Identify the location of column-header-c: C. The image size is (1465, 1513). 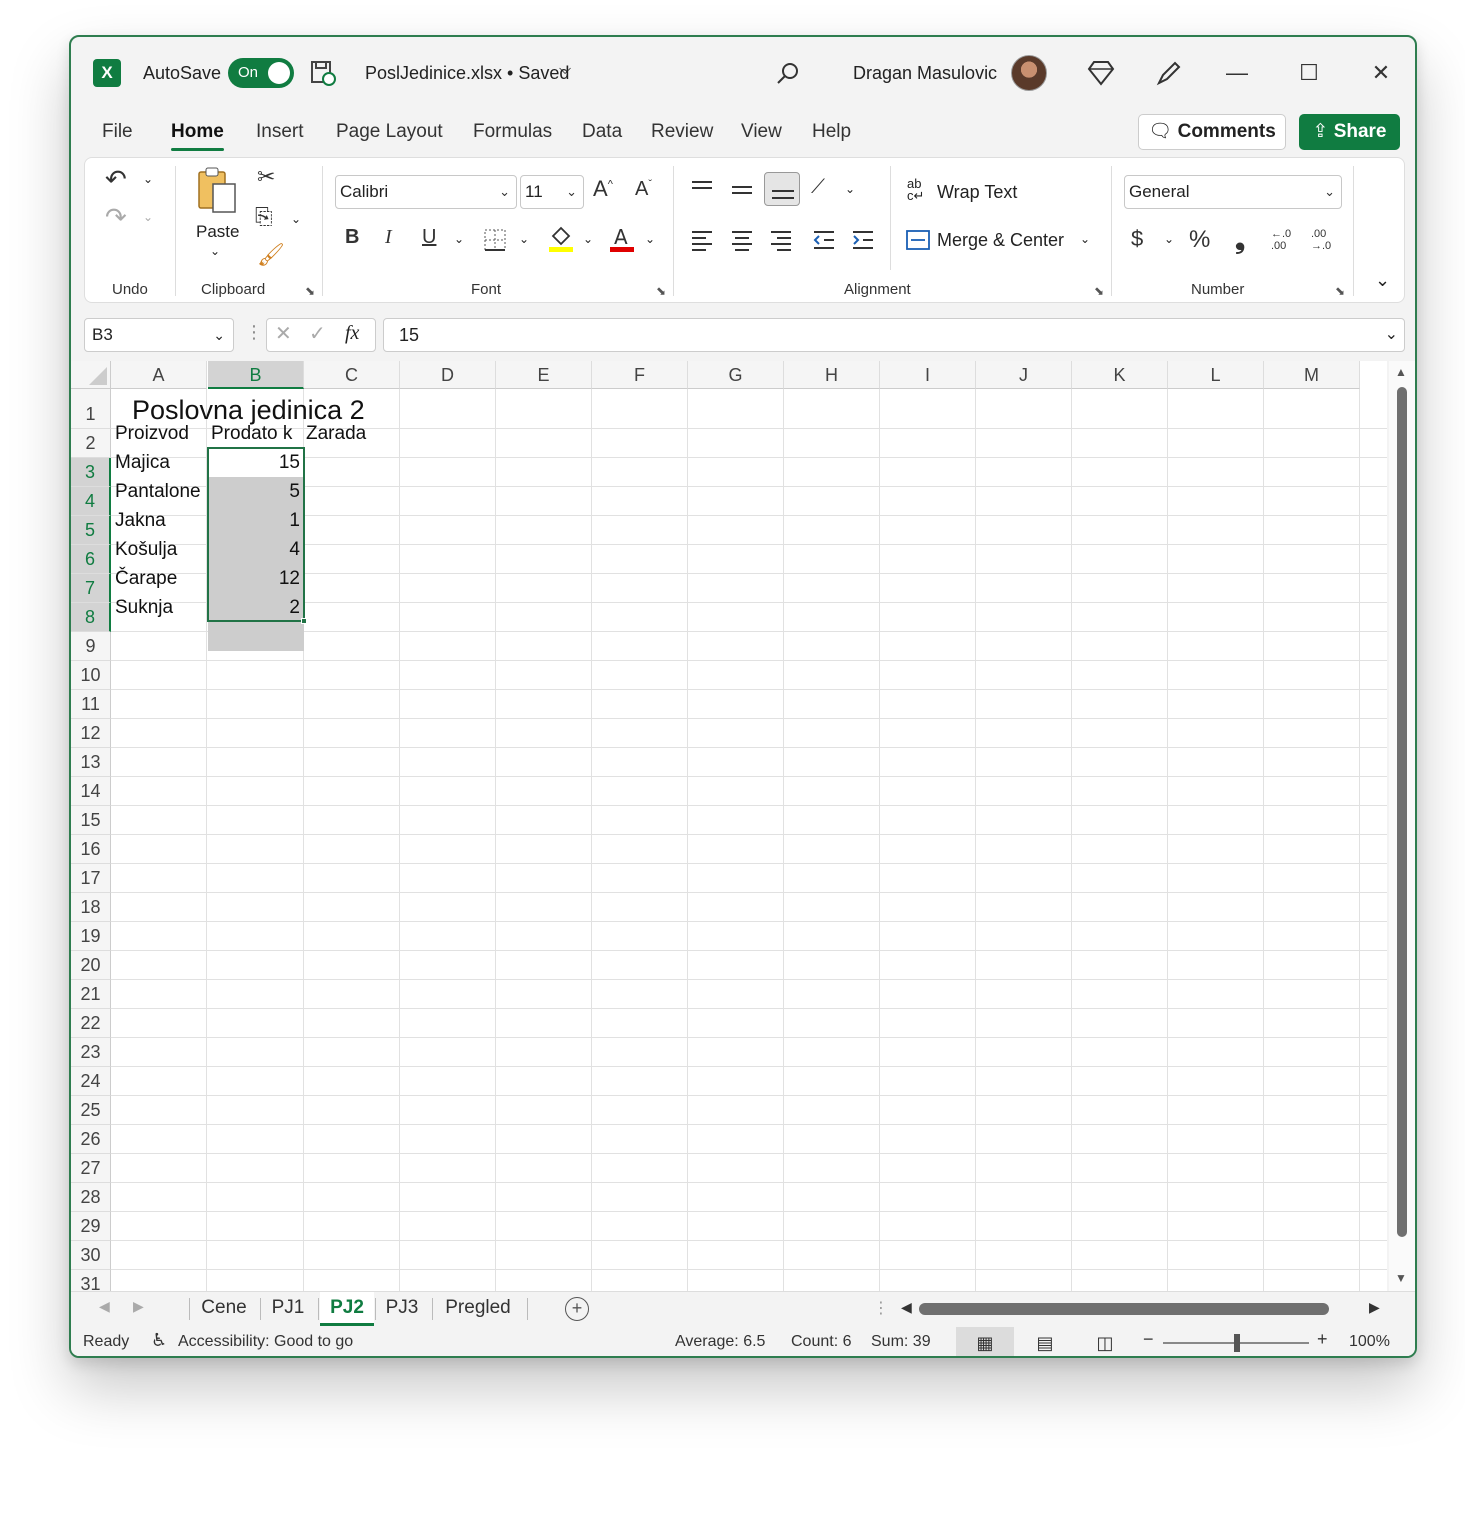
(352, 375).